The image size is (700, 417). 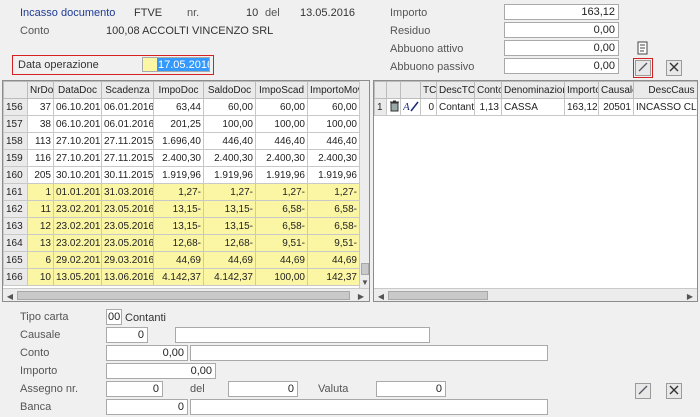 I want to click on residuo-label: Residuo, so click(x=410, y=31).